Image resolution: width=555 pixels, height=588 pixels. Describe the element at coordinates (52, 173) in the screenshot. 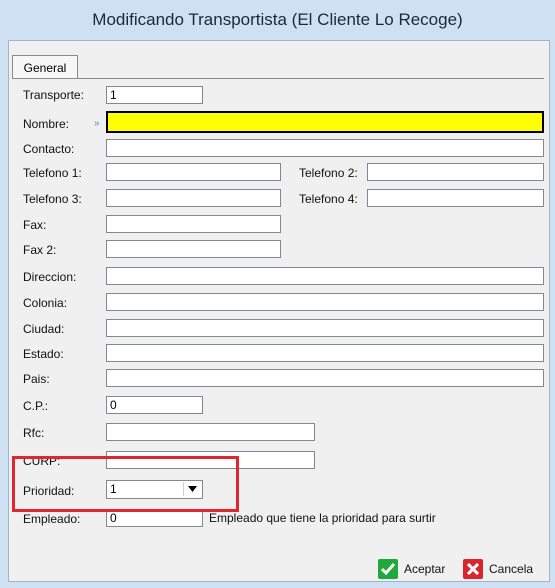

I see `telefono1-label: Telefono 1:` at that location.